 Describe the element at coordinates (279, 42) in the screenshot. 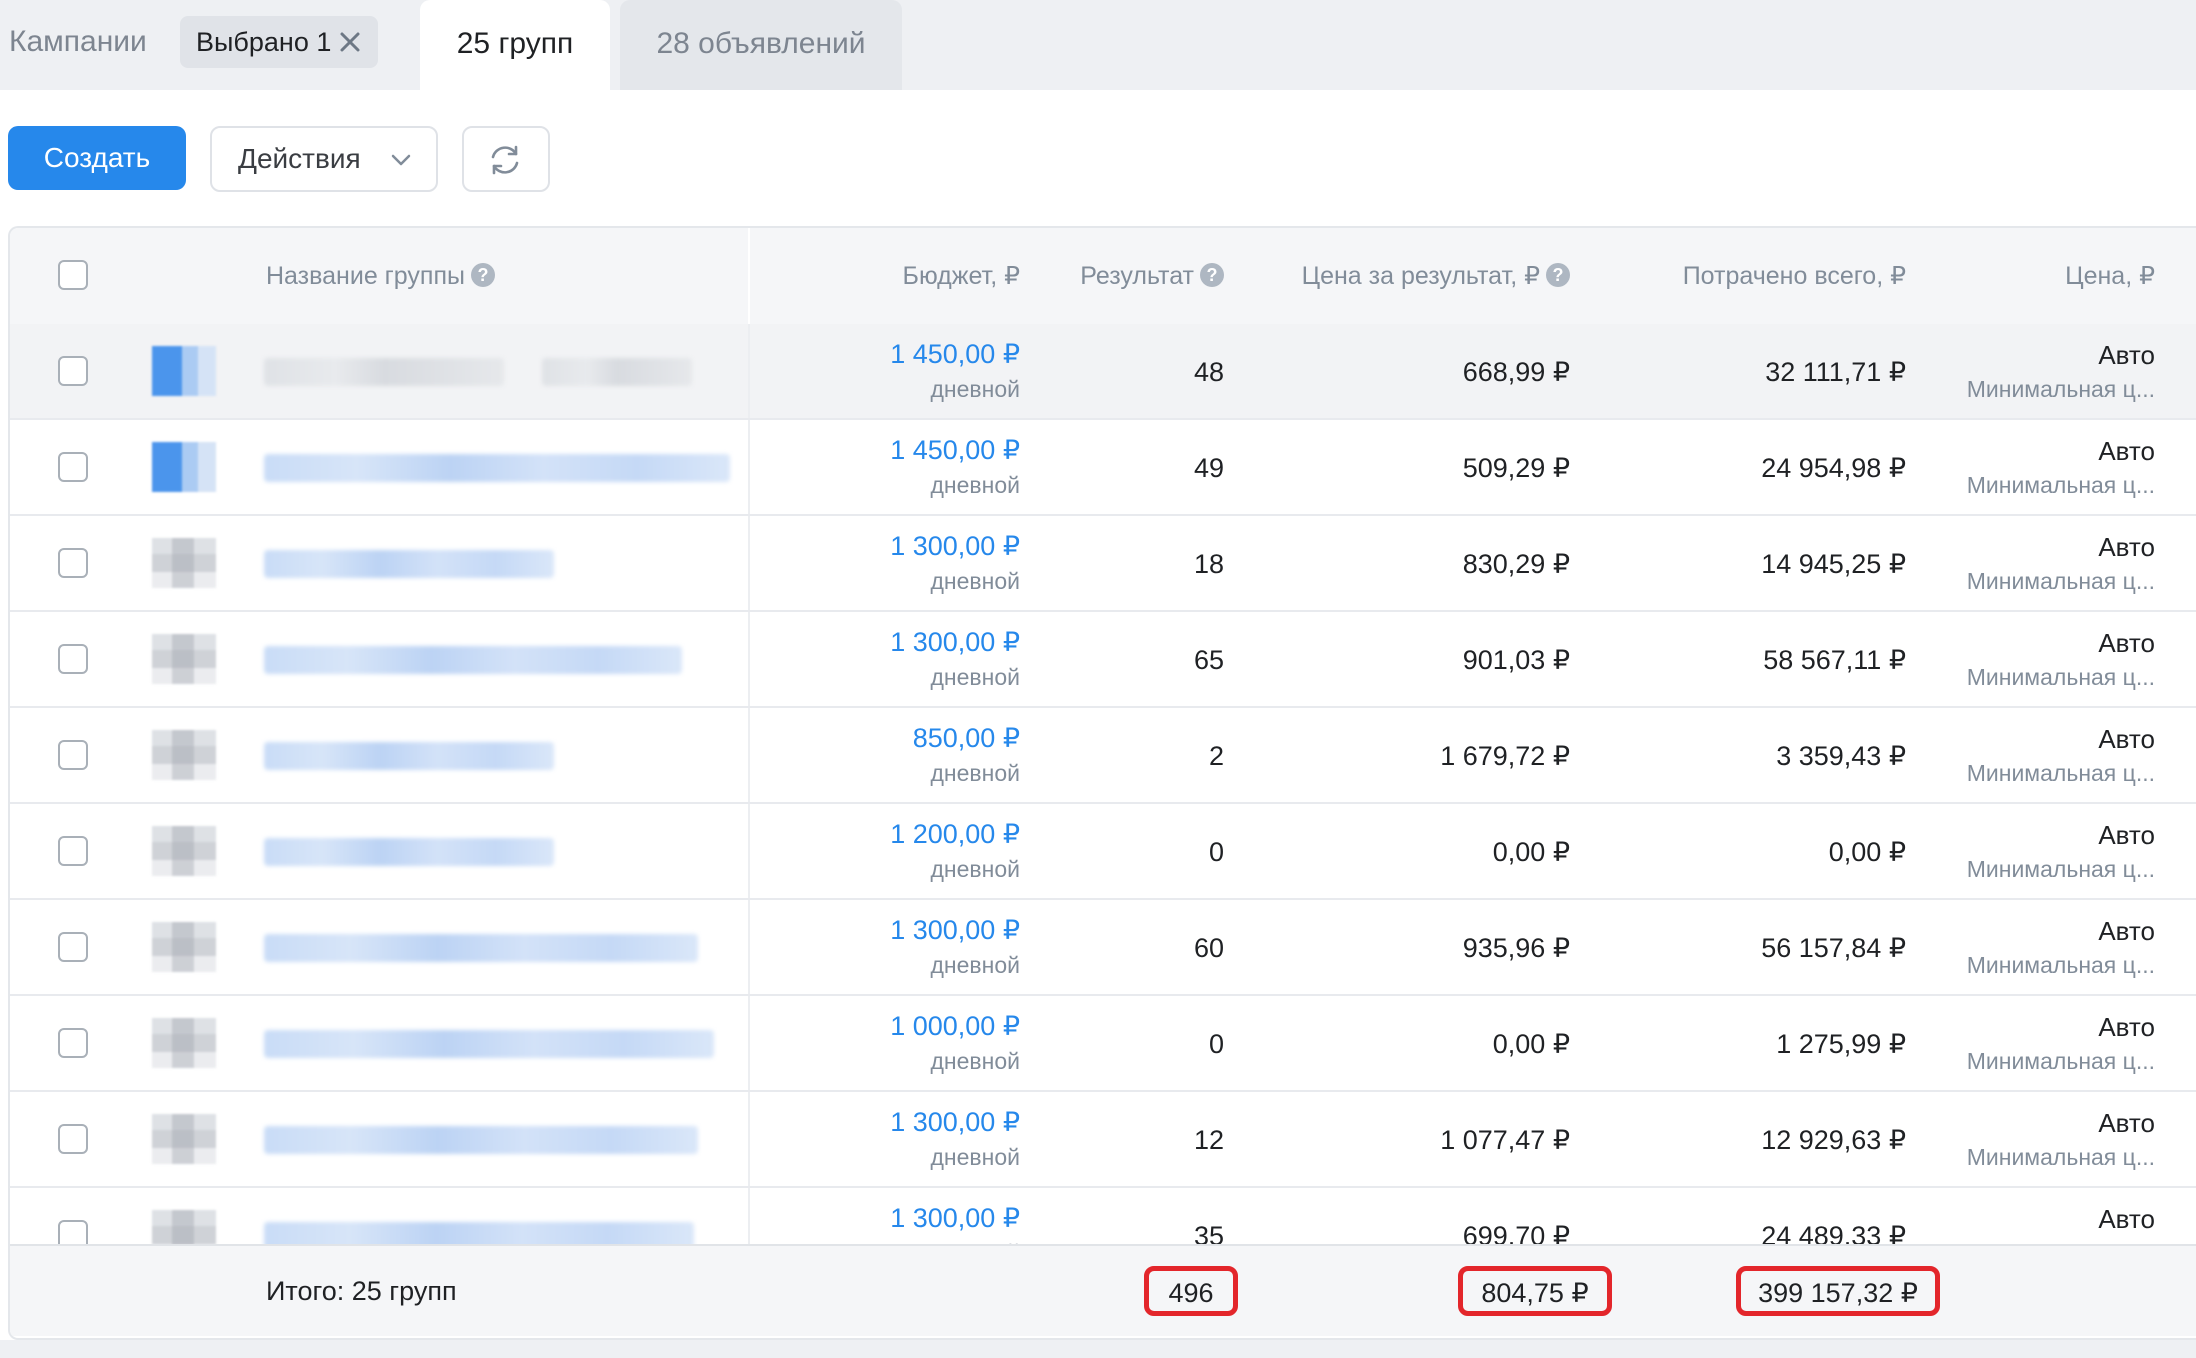

I see `selected-filter-chip: Выбрано 1` at that location.